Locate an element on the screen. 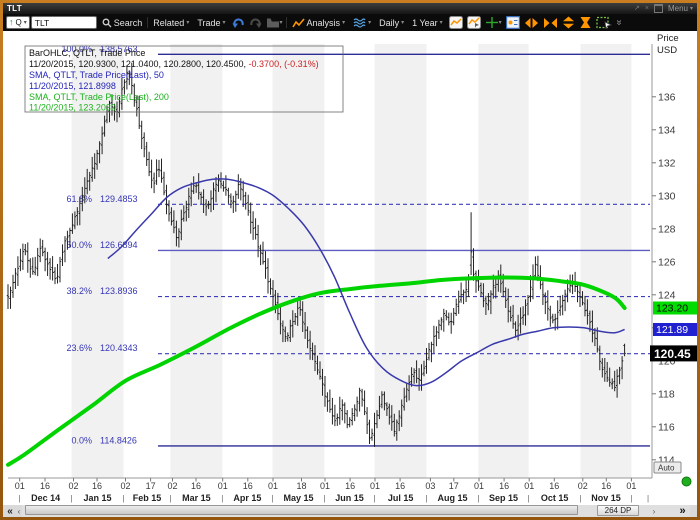 This screenshot has height=520, width=700. range-button: 1 Year ▾ is located at coordinates (427, 22).